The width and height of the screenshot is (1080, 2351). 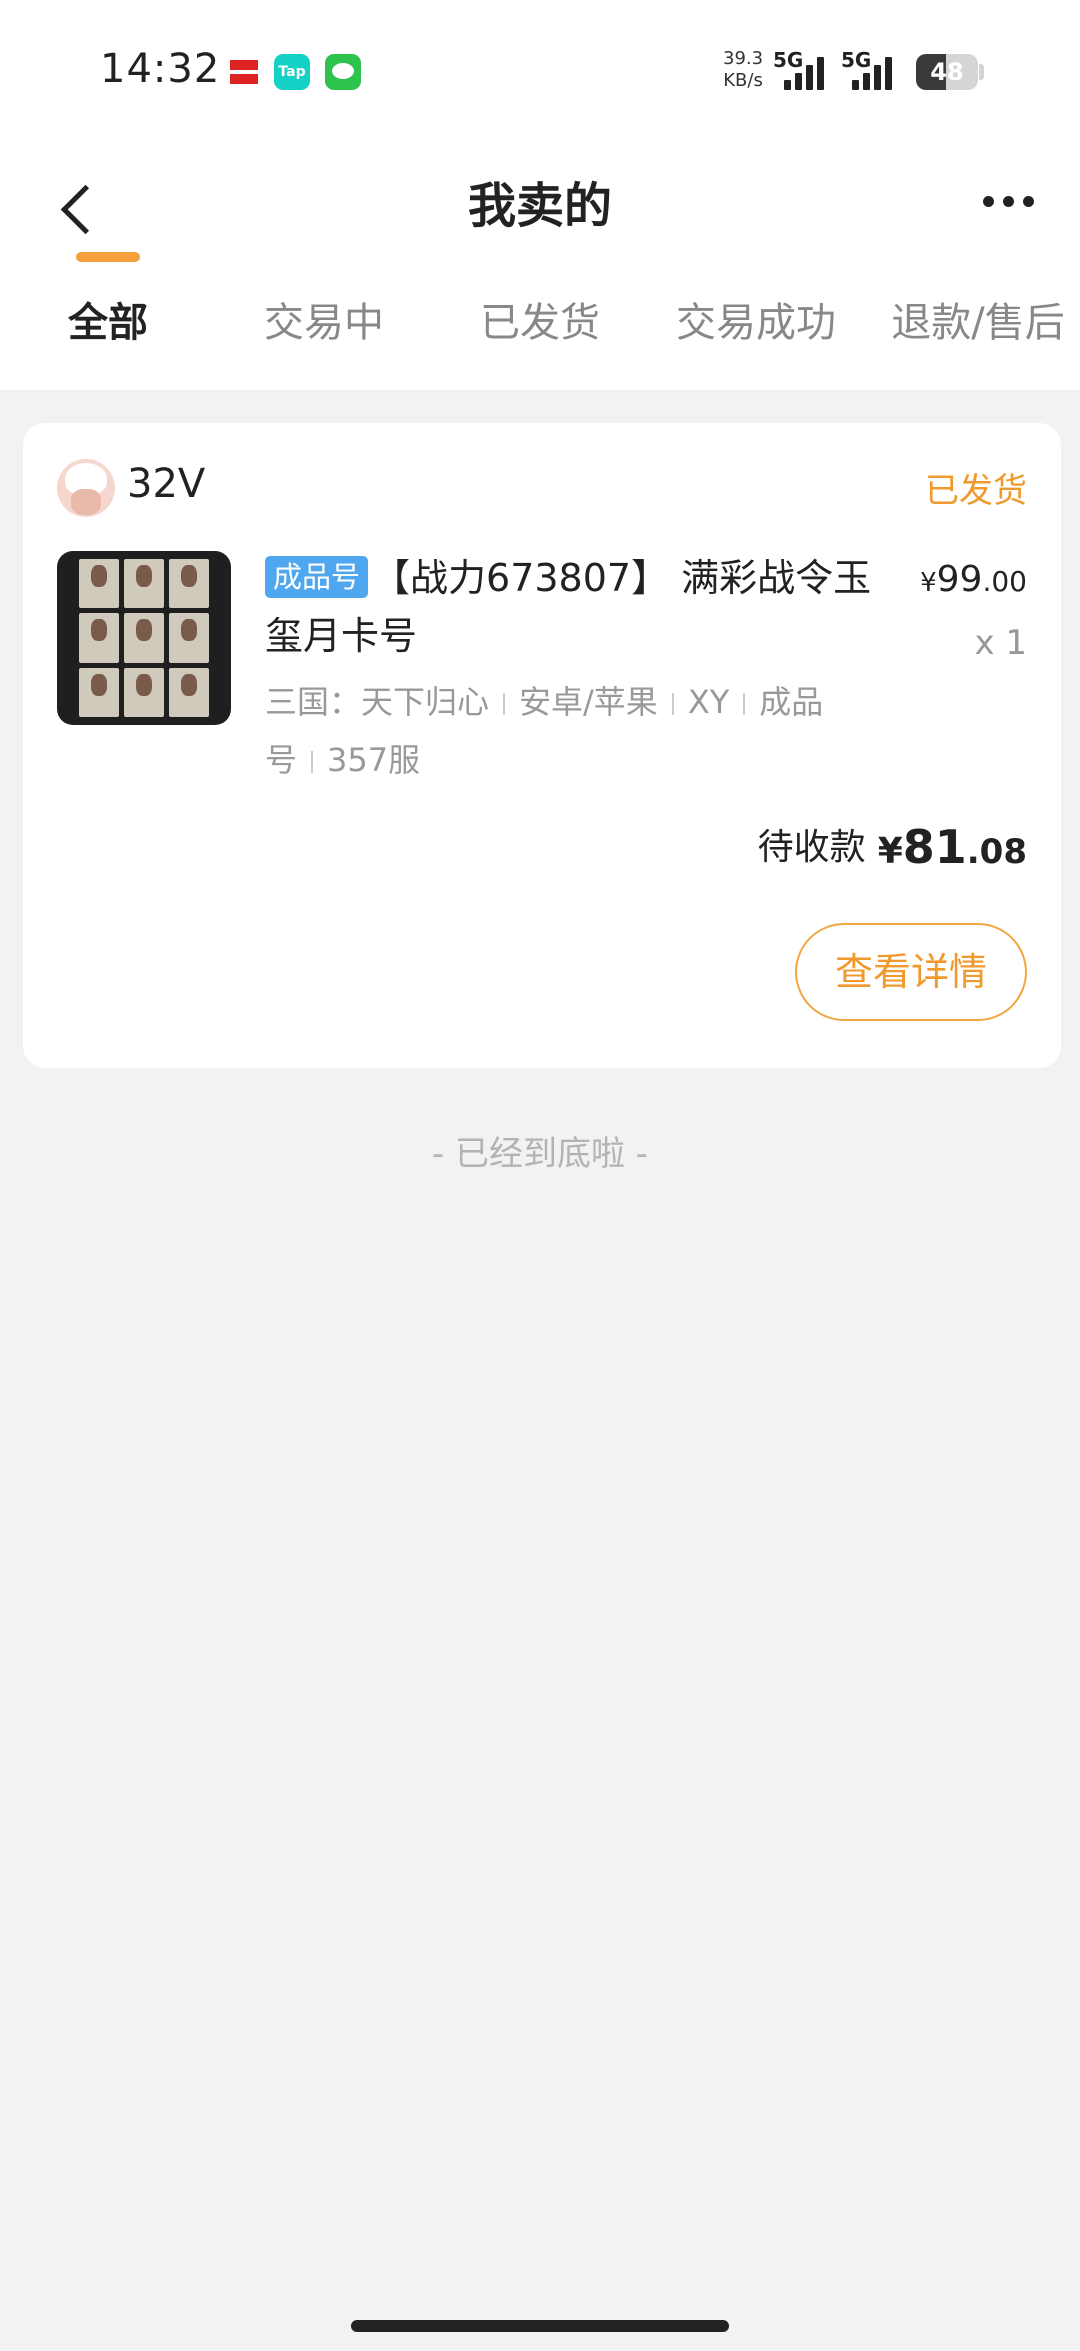 I want to click on view-details-button: 查看详情, so click(x=911, y=972).